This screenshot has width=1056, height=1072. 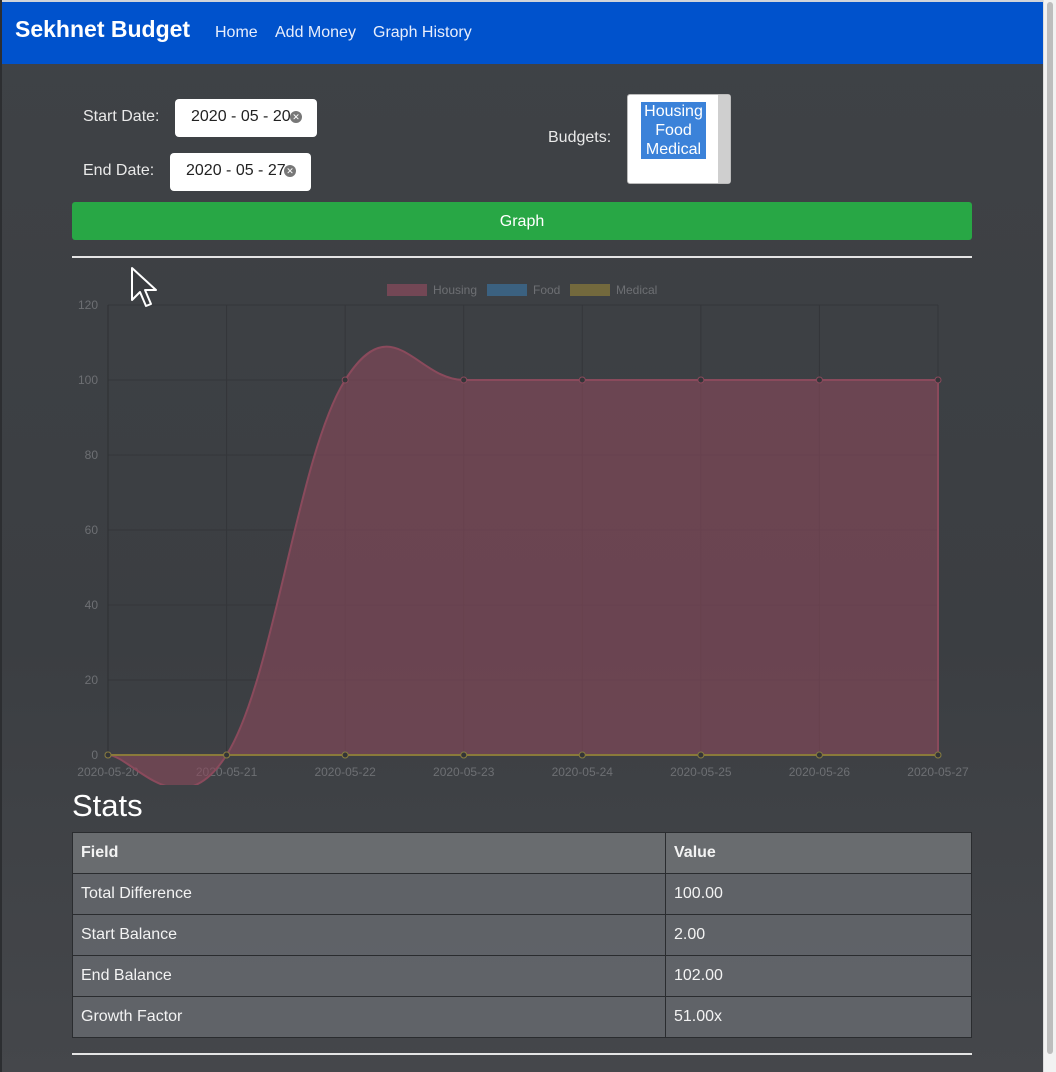 What do you see at coordinates (673, 149) in the screenshot?
I see `budget-option-medical: Medical` at bounding box center [673, 149].